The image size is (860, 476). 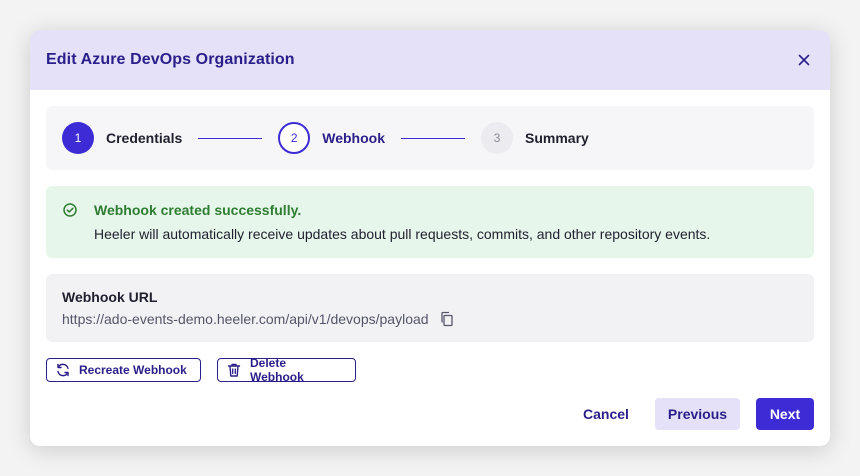 I want to click on check-circle-icon, so click(x=70, y=210).